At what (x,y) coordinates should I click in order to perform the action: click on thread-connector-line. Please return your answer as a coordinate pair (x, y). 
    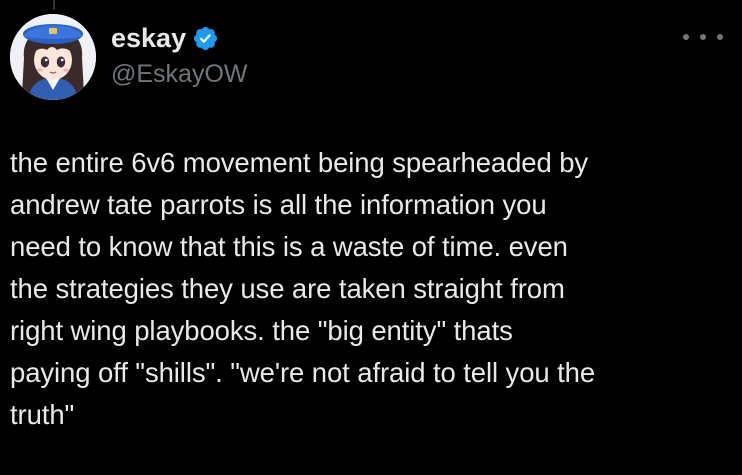
    Looking at the image, I should click on (54, 5).